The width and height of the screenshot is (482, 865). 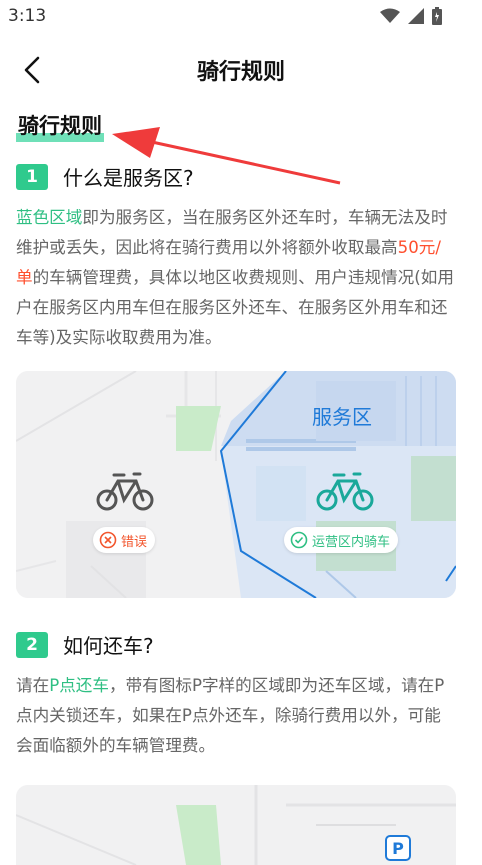 I want to click on x-circle-icon, so click(x=108, y=540).